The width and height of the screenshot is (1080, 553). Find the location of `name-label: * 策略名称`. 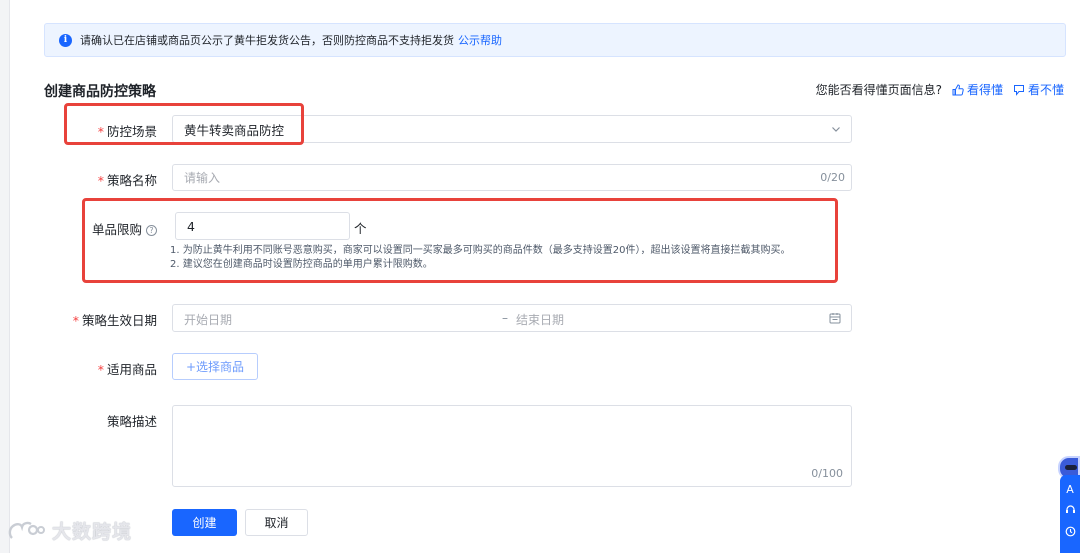

name-label: * 策略名称 is located at coordinates (108, 179).